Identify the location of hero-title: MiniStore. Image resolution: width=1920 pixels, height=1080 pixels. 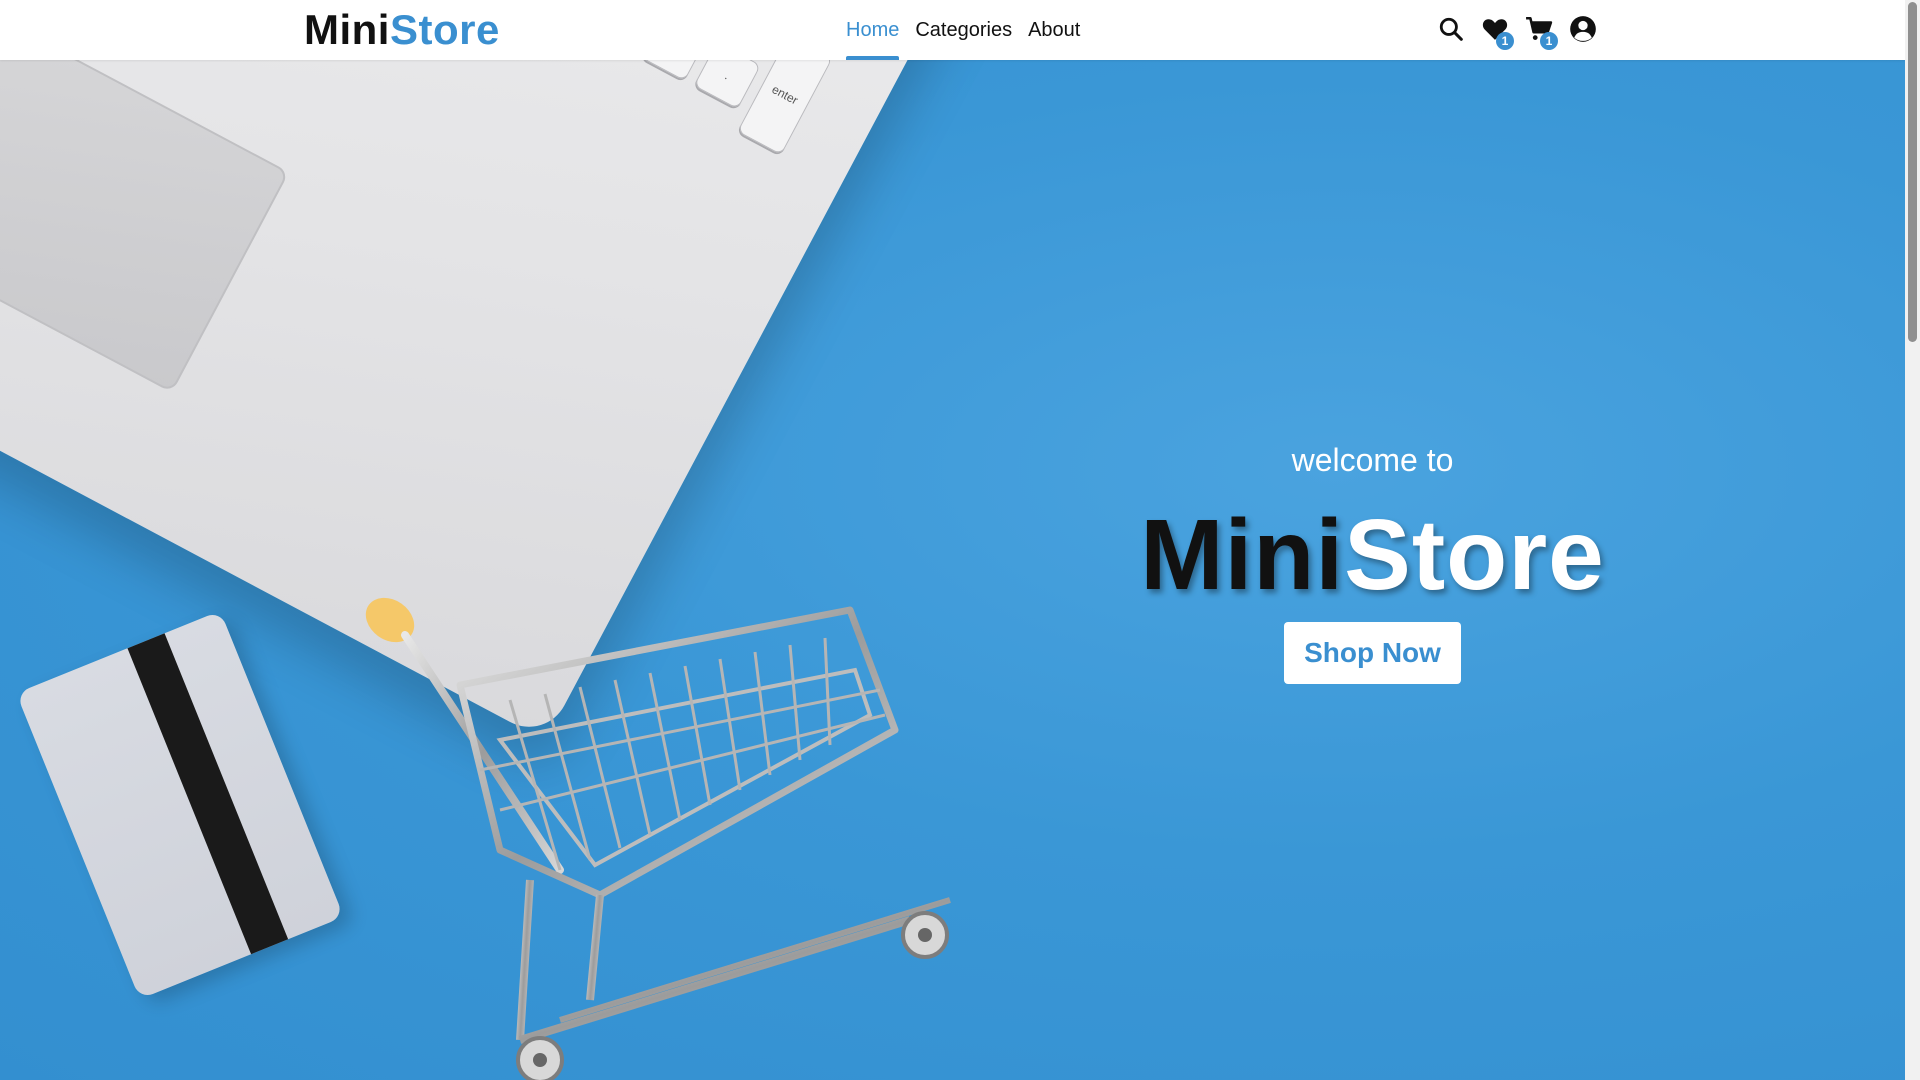
(1372, 555).